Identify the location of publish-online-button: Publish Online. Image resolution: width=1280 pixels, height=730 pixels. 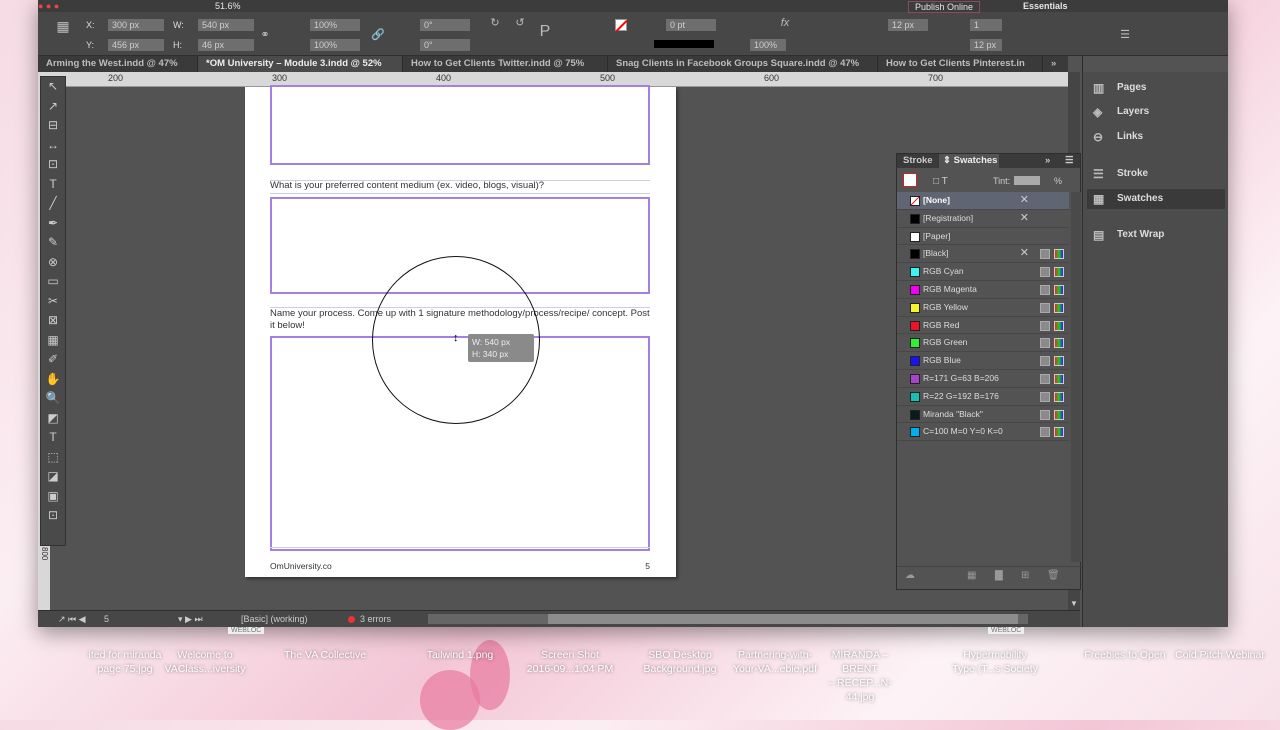
(944, 7).